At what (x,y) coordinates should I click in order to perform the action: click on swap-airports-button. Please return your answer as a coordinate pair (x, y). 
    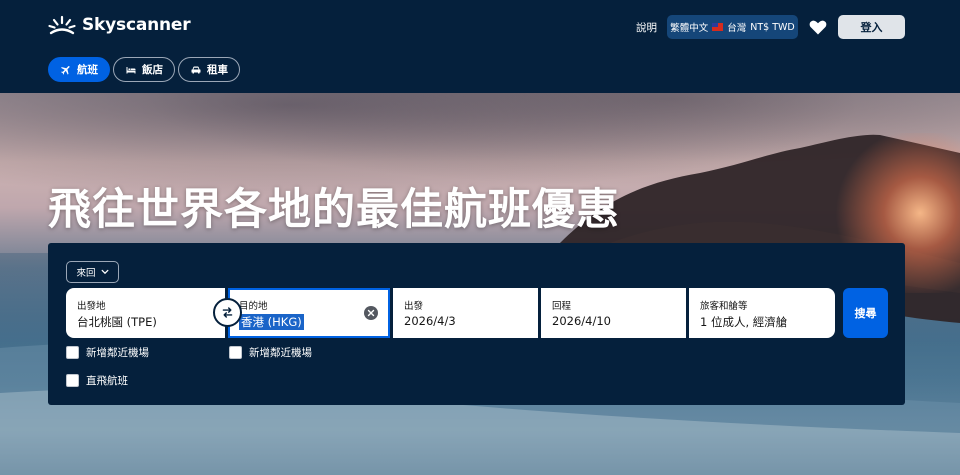
    Looking at the image, I should click on (227, 312).